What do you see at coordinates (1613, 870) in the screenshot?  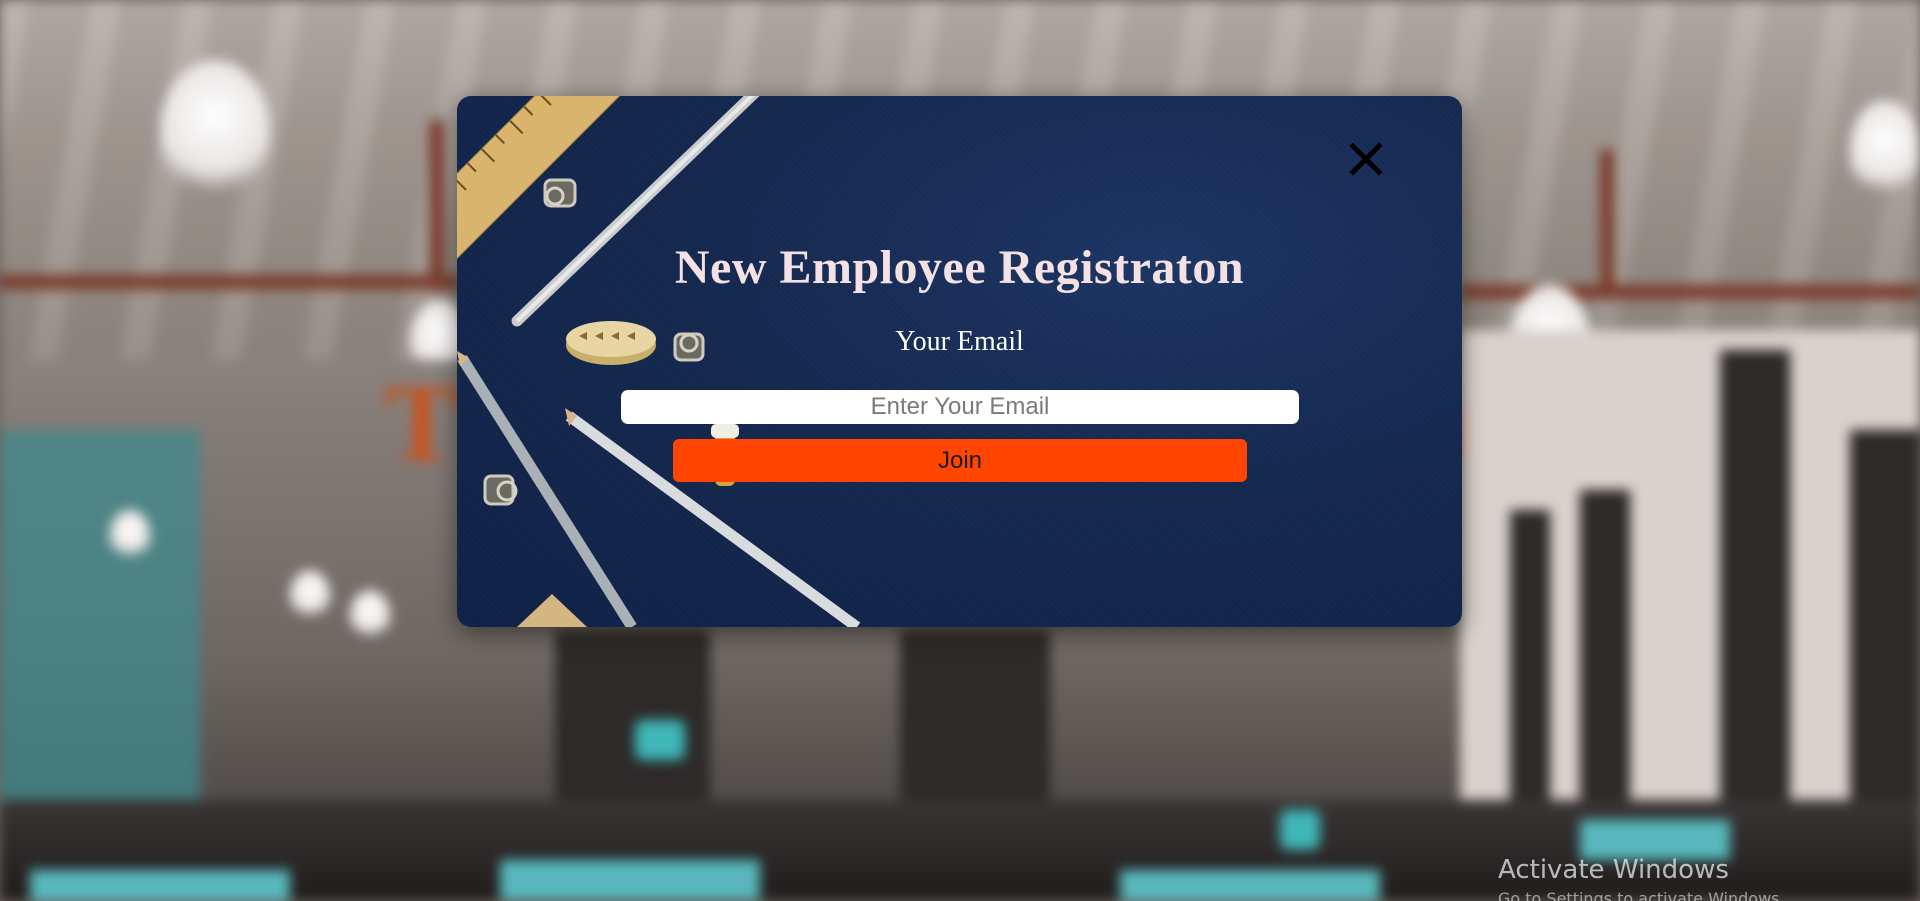 I see `activate-windows-watermark: Activate Windows` at bounding box center [1613, 870].